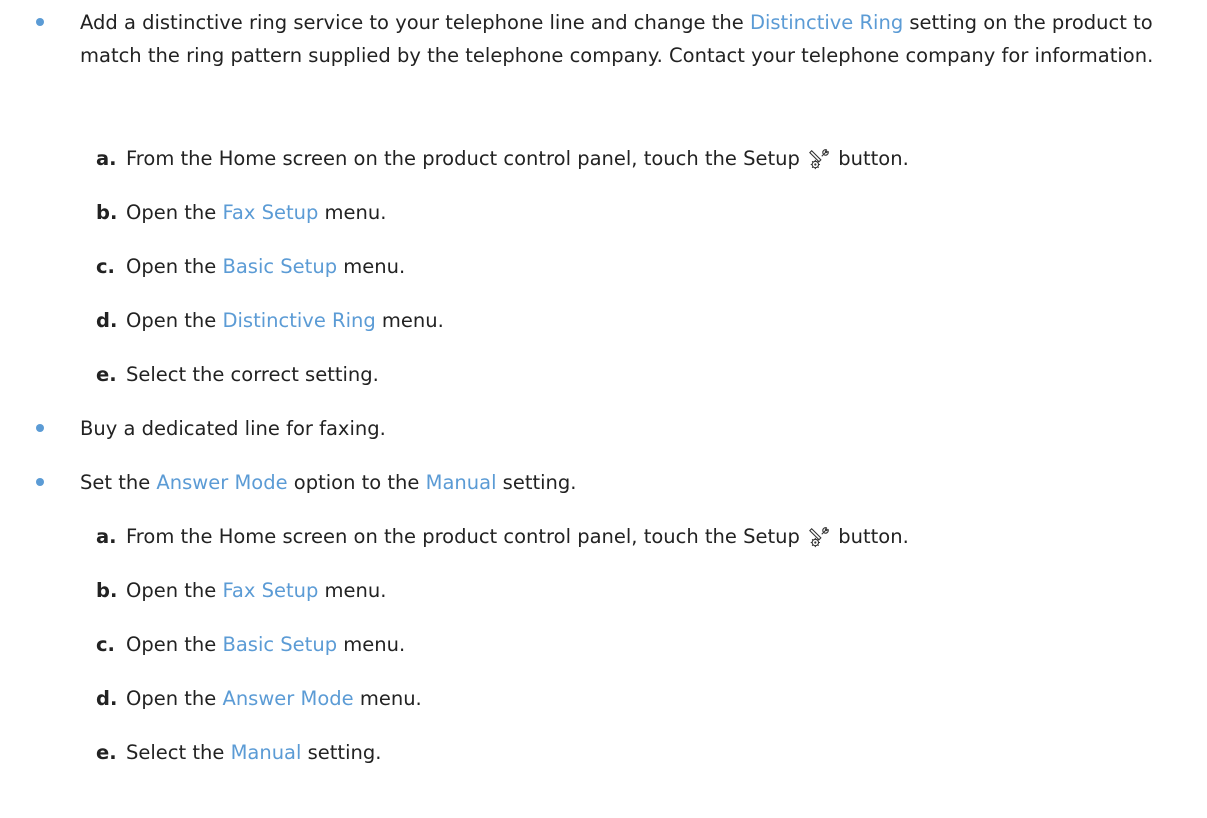  What do you see at coordinates (356, 482) in the screenshot?
I see `text-segment: option to the` at bounding box center [356, 482].